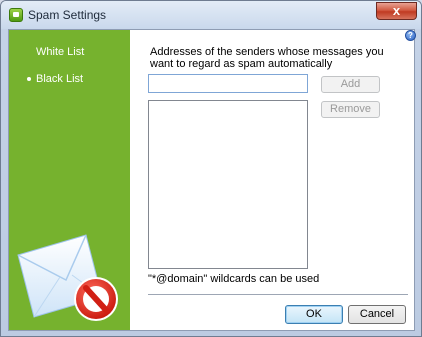  What do you see at coordinates (278, 294) in the screenshot?
I see `footer-divider` at bounding box center [278, 294].